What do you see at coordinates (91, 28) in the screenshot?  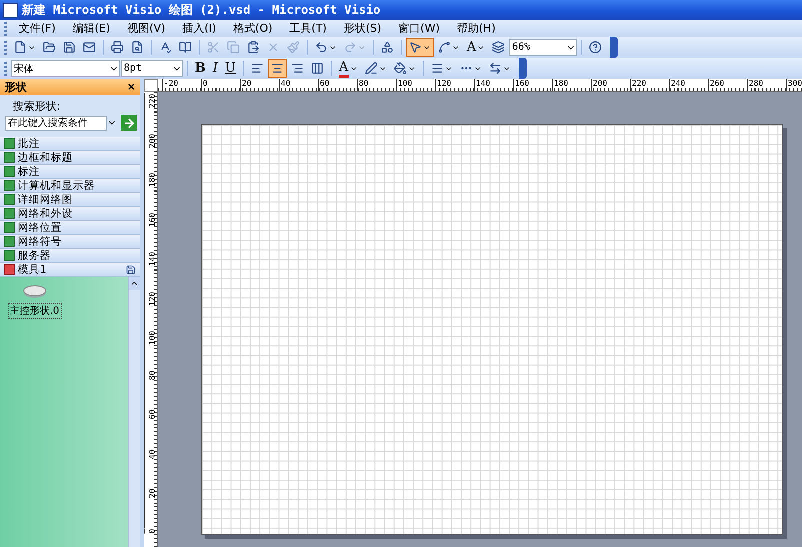 I see `menu-item: 编辑(E)` at bounding box center [91, 28].